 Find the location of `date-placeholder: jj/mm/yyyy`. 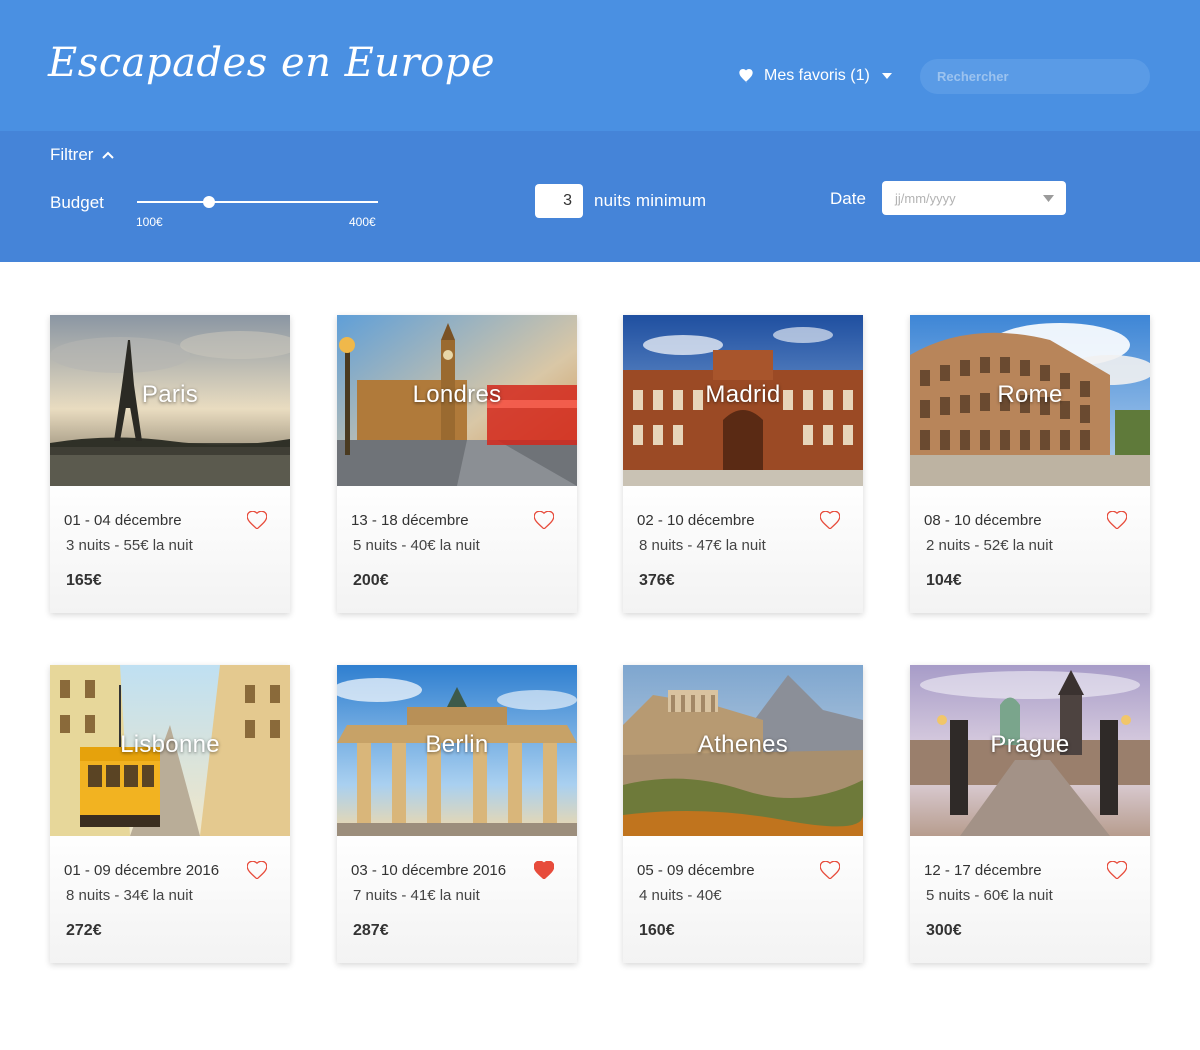

date-placeholder: jj/mm/yyyy is located at coordinates (925, 198).